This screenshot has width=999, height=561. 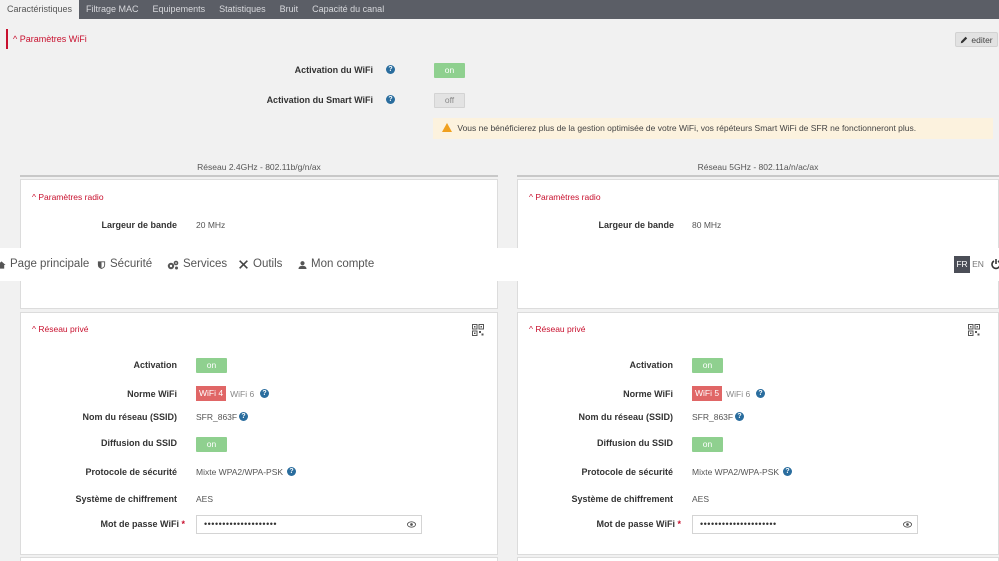 I want to click on nav-outils: Outils, so click(x=260, y=264).